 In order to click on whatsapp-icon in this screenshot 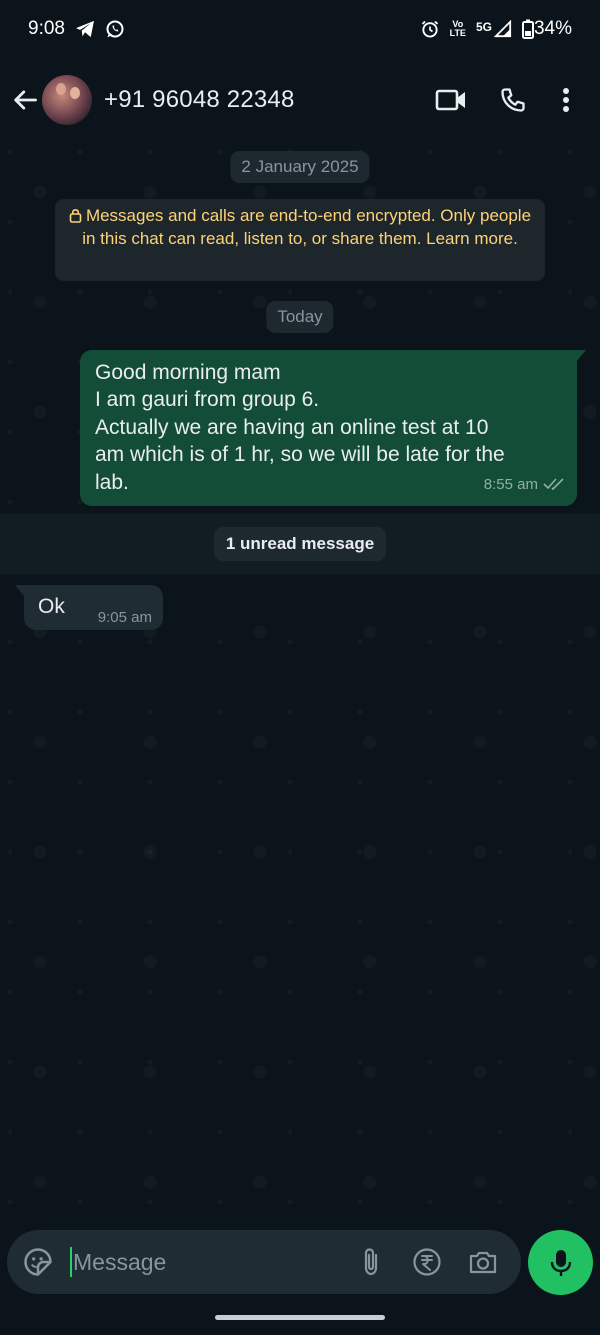, I will do `click(115, 29)`.